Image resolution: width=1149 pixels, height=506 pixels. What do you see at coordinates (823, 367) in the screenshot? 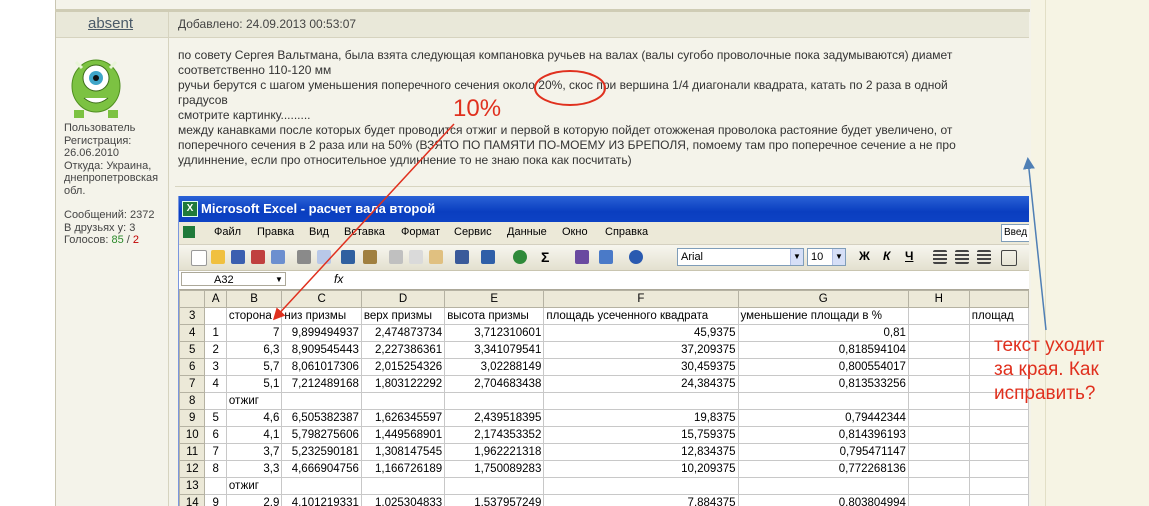
I see `table-cell: 0,800554017` at bounding box center [823, 367].